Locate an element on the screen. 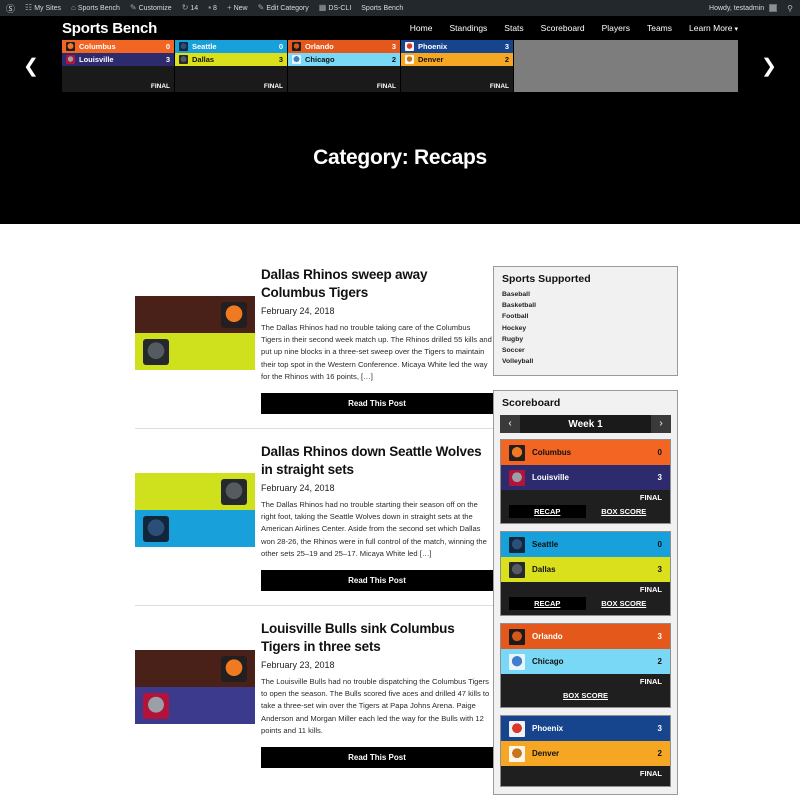 This screenshot has width=800, height=800. nav-item-home: Home is located at coordinates (421, 28).